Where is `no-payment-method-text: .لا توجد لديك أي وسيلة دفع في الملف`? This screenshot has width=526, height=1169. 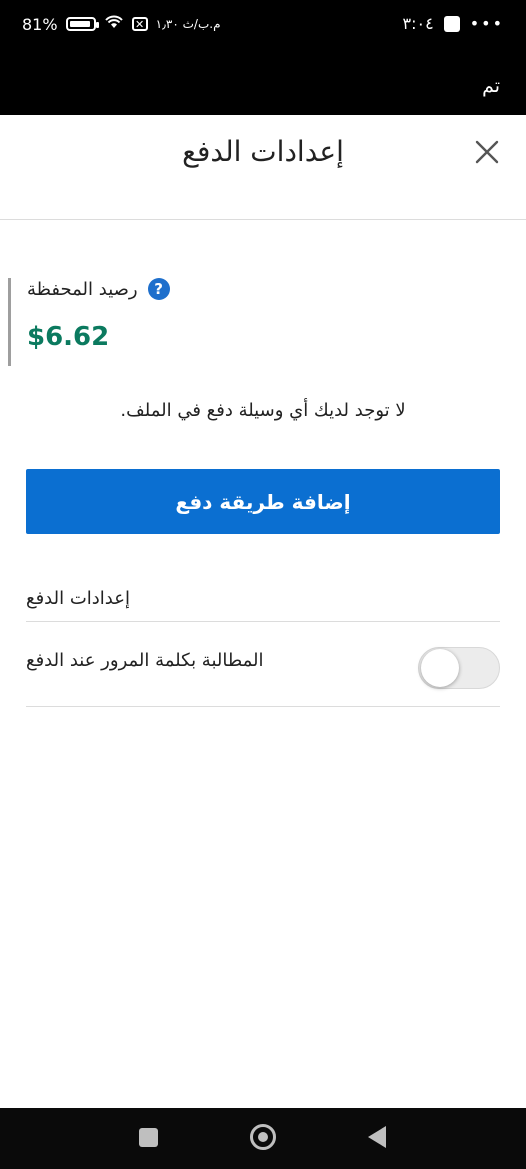
no-payment-method-text: .لا توجد لديك أي وسيلة دفع في الملف is located at coordinates (263, 410).